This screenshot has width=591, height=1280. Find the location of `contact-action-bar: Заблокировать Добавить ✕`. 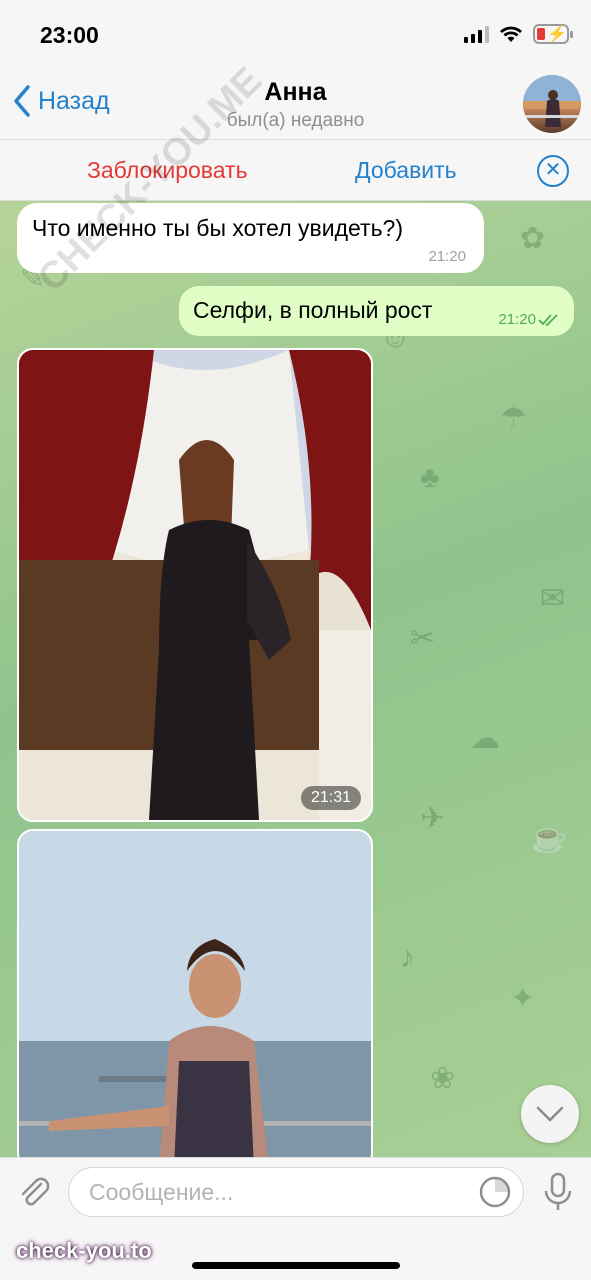

contact-action-bar: Заблокировать Добавить ✕ is located at coordinates (295, 171).